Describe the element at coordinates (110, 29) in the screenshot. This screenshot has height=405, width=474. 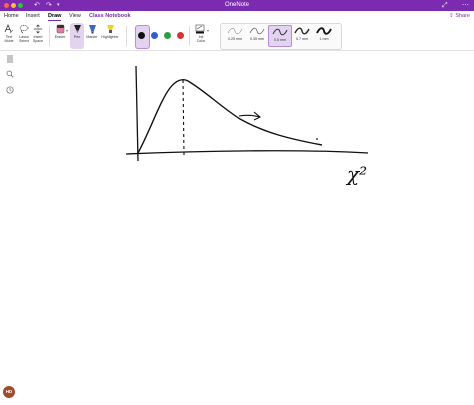
I see `highlighter-icon` at that location.